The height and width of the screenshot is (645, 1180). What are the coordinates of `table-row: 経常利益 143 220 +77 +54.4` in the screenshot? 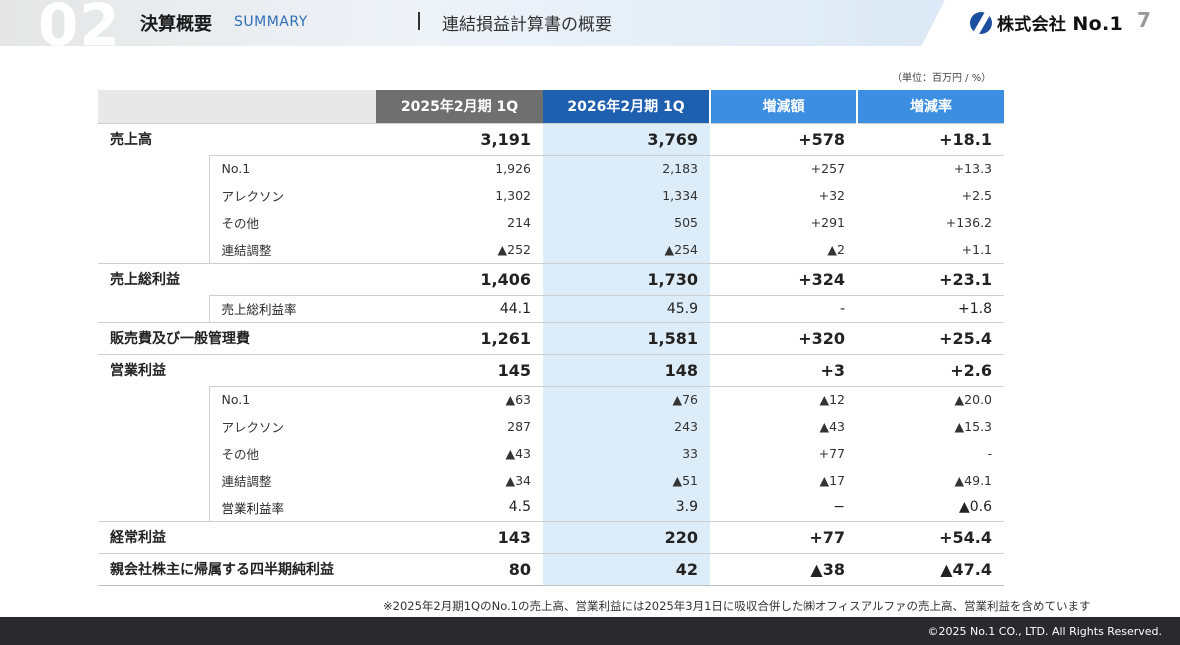 It's located at (551, 536).